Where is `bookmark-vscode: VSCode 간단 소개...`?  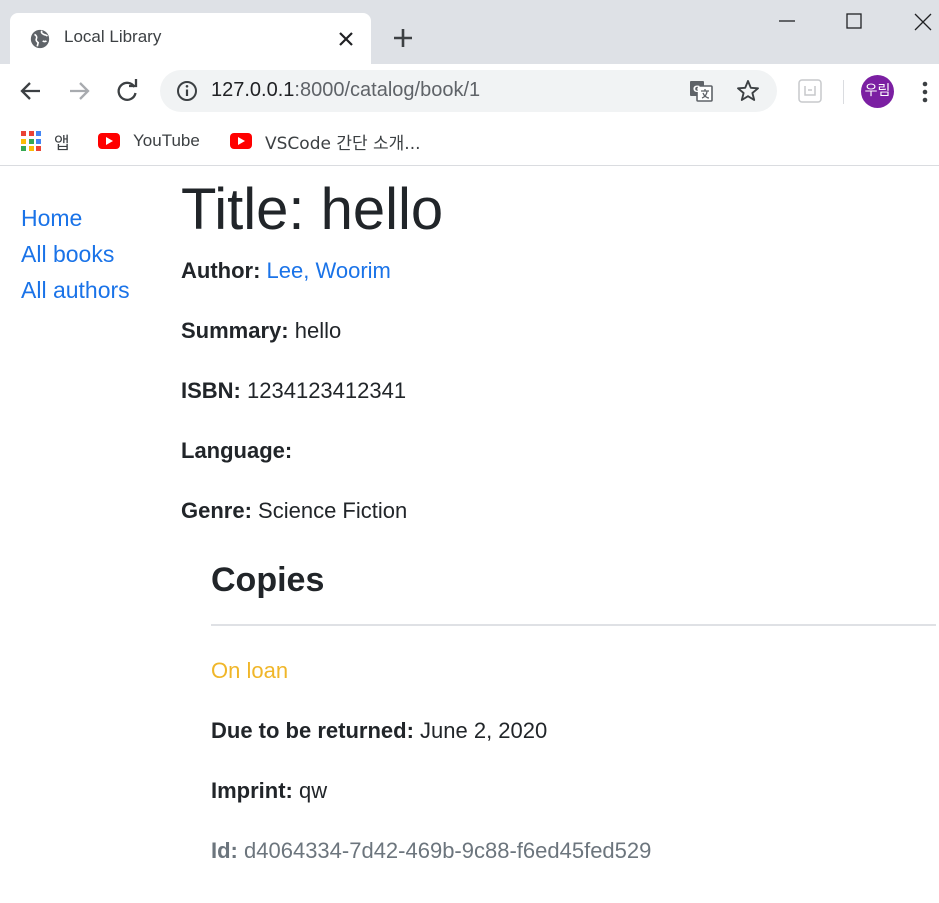 bookmark-vscode: VSCode 간단 소개... is located at coordinates (325, 141).